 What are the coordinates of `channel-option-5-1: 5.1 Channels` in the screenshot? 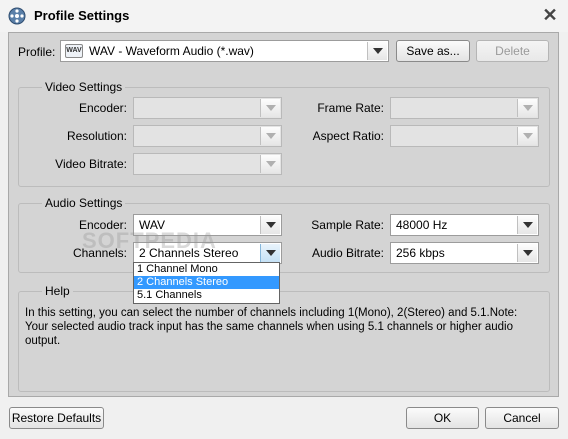 It's located at (206, 295).